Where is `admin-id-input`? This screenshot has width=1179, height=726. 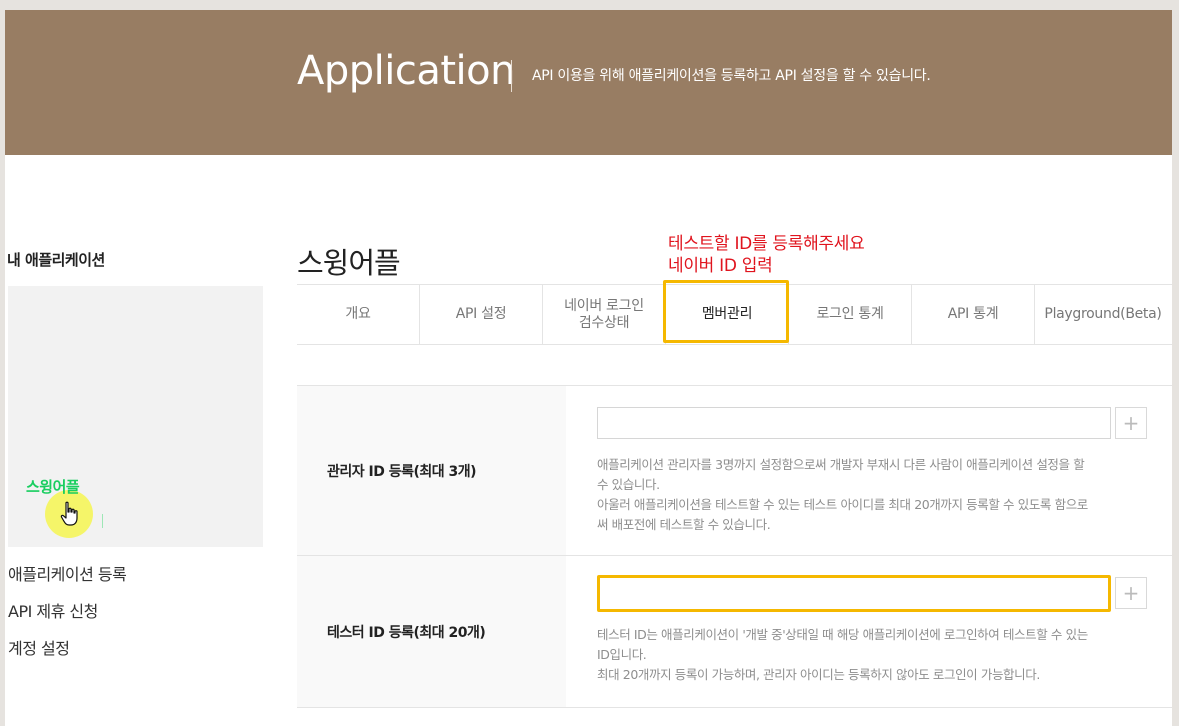 admin-id-input is located at coordinates (854, 423).